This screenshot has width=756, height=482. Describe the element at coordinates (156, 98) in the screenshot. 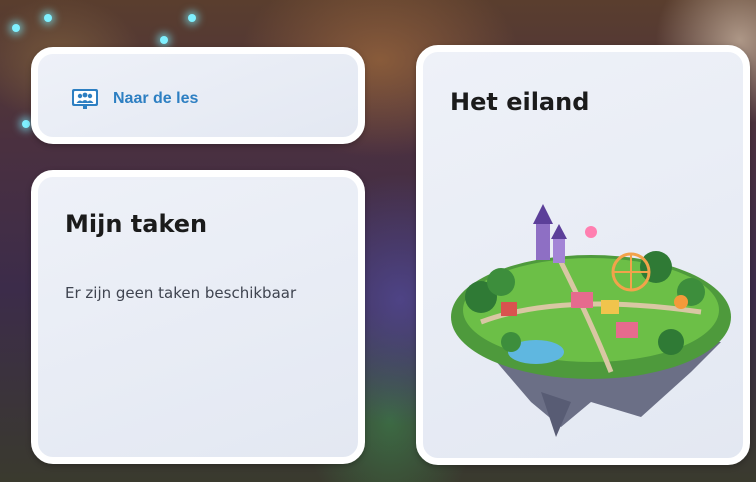

I see `go-to-lesson-label: Naar de les` at that location.